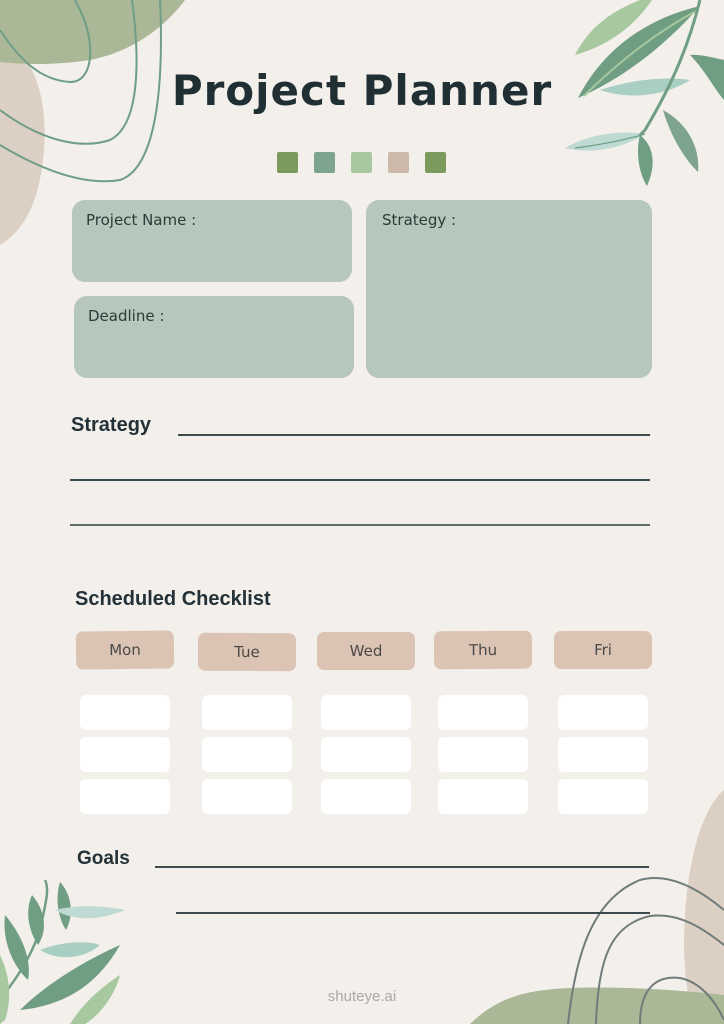 The image size is (724, 1024). Describe the element at coordinates (92, 32) in the screenshot. I see `green-blob-top-left` at that location.